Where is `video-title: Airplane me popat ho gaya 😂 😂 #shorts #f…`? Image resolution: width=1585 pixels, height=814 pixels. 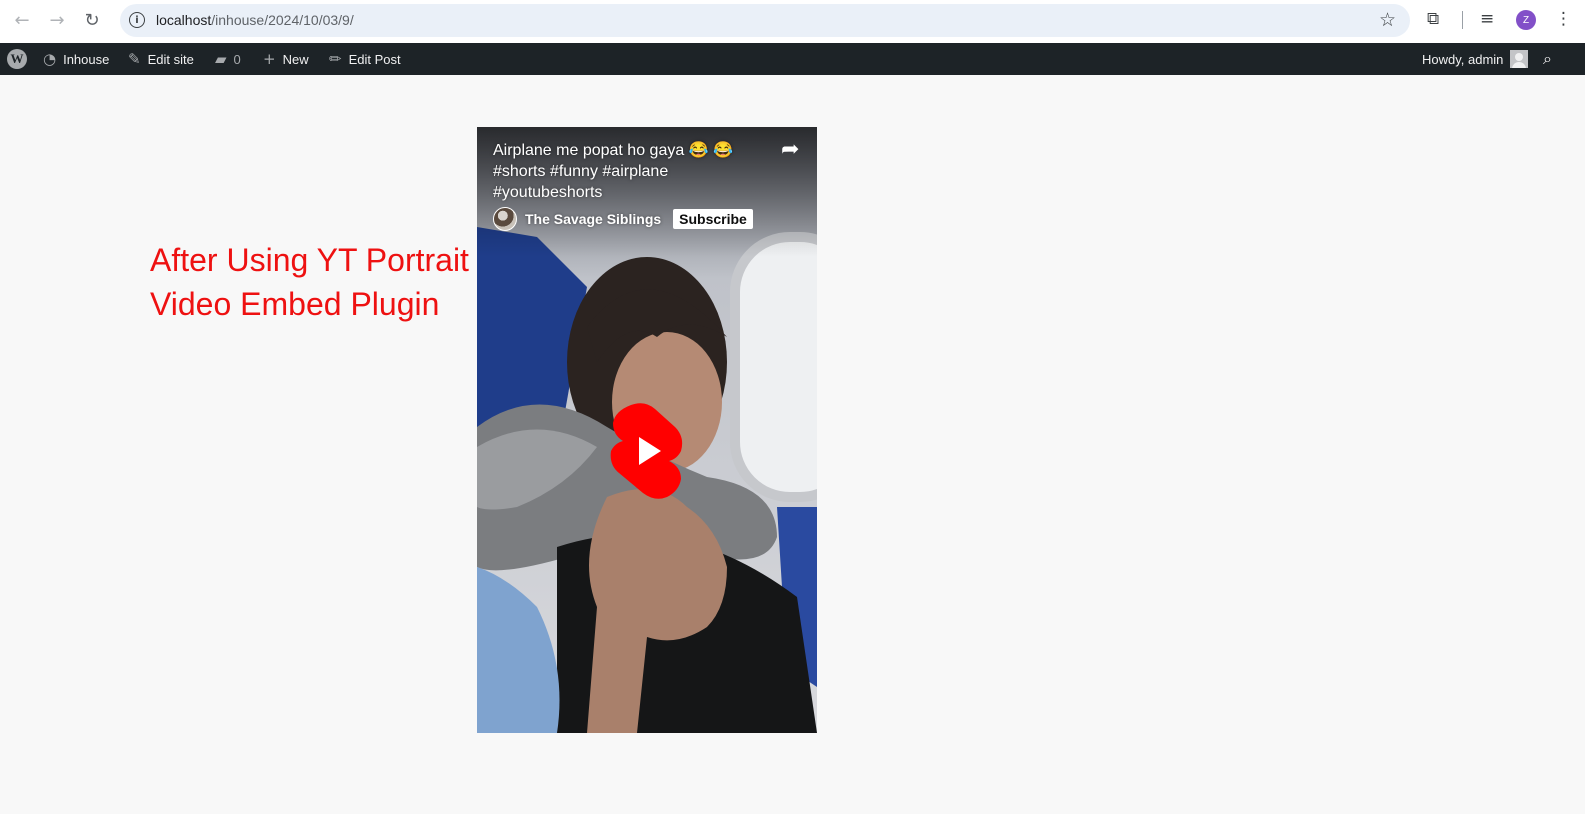 video-title: Airplane me popat ho gaya 😂 😂 #shorts #f… is located at coordinates (623, 171).